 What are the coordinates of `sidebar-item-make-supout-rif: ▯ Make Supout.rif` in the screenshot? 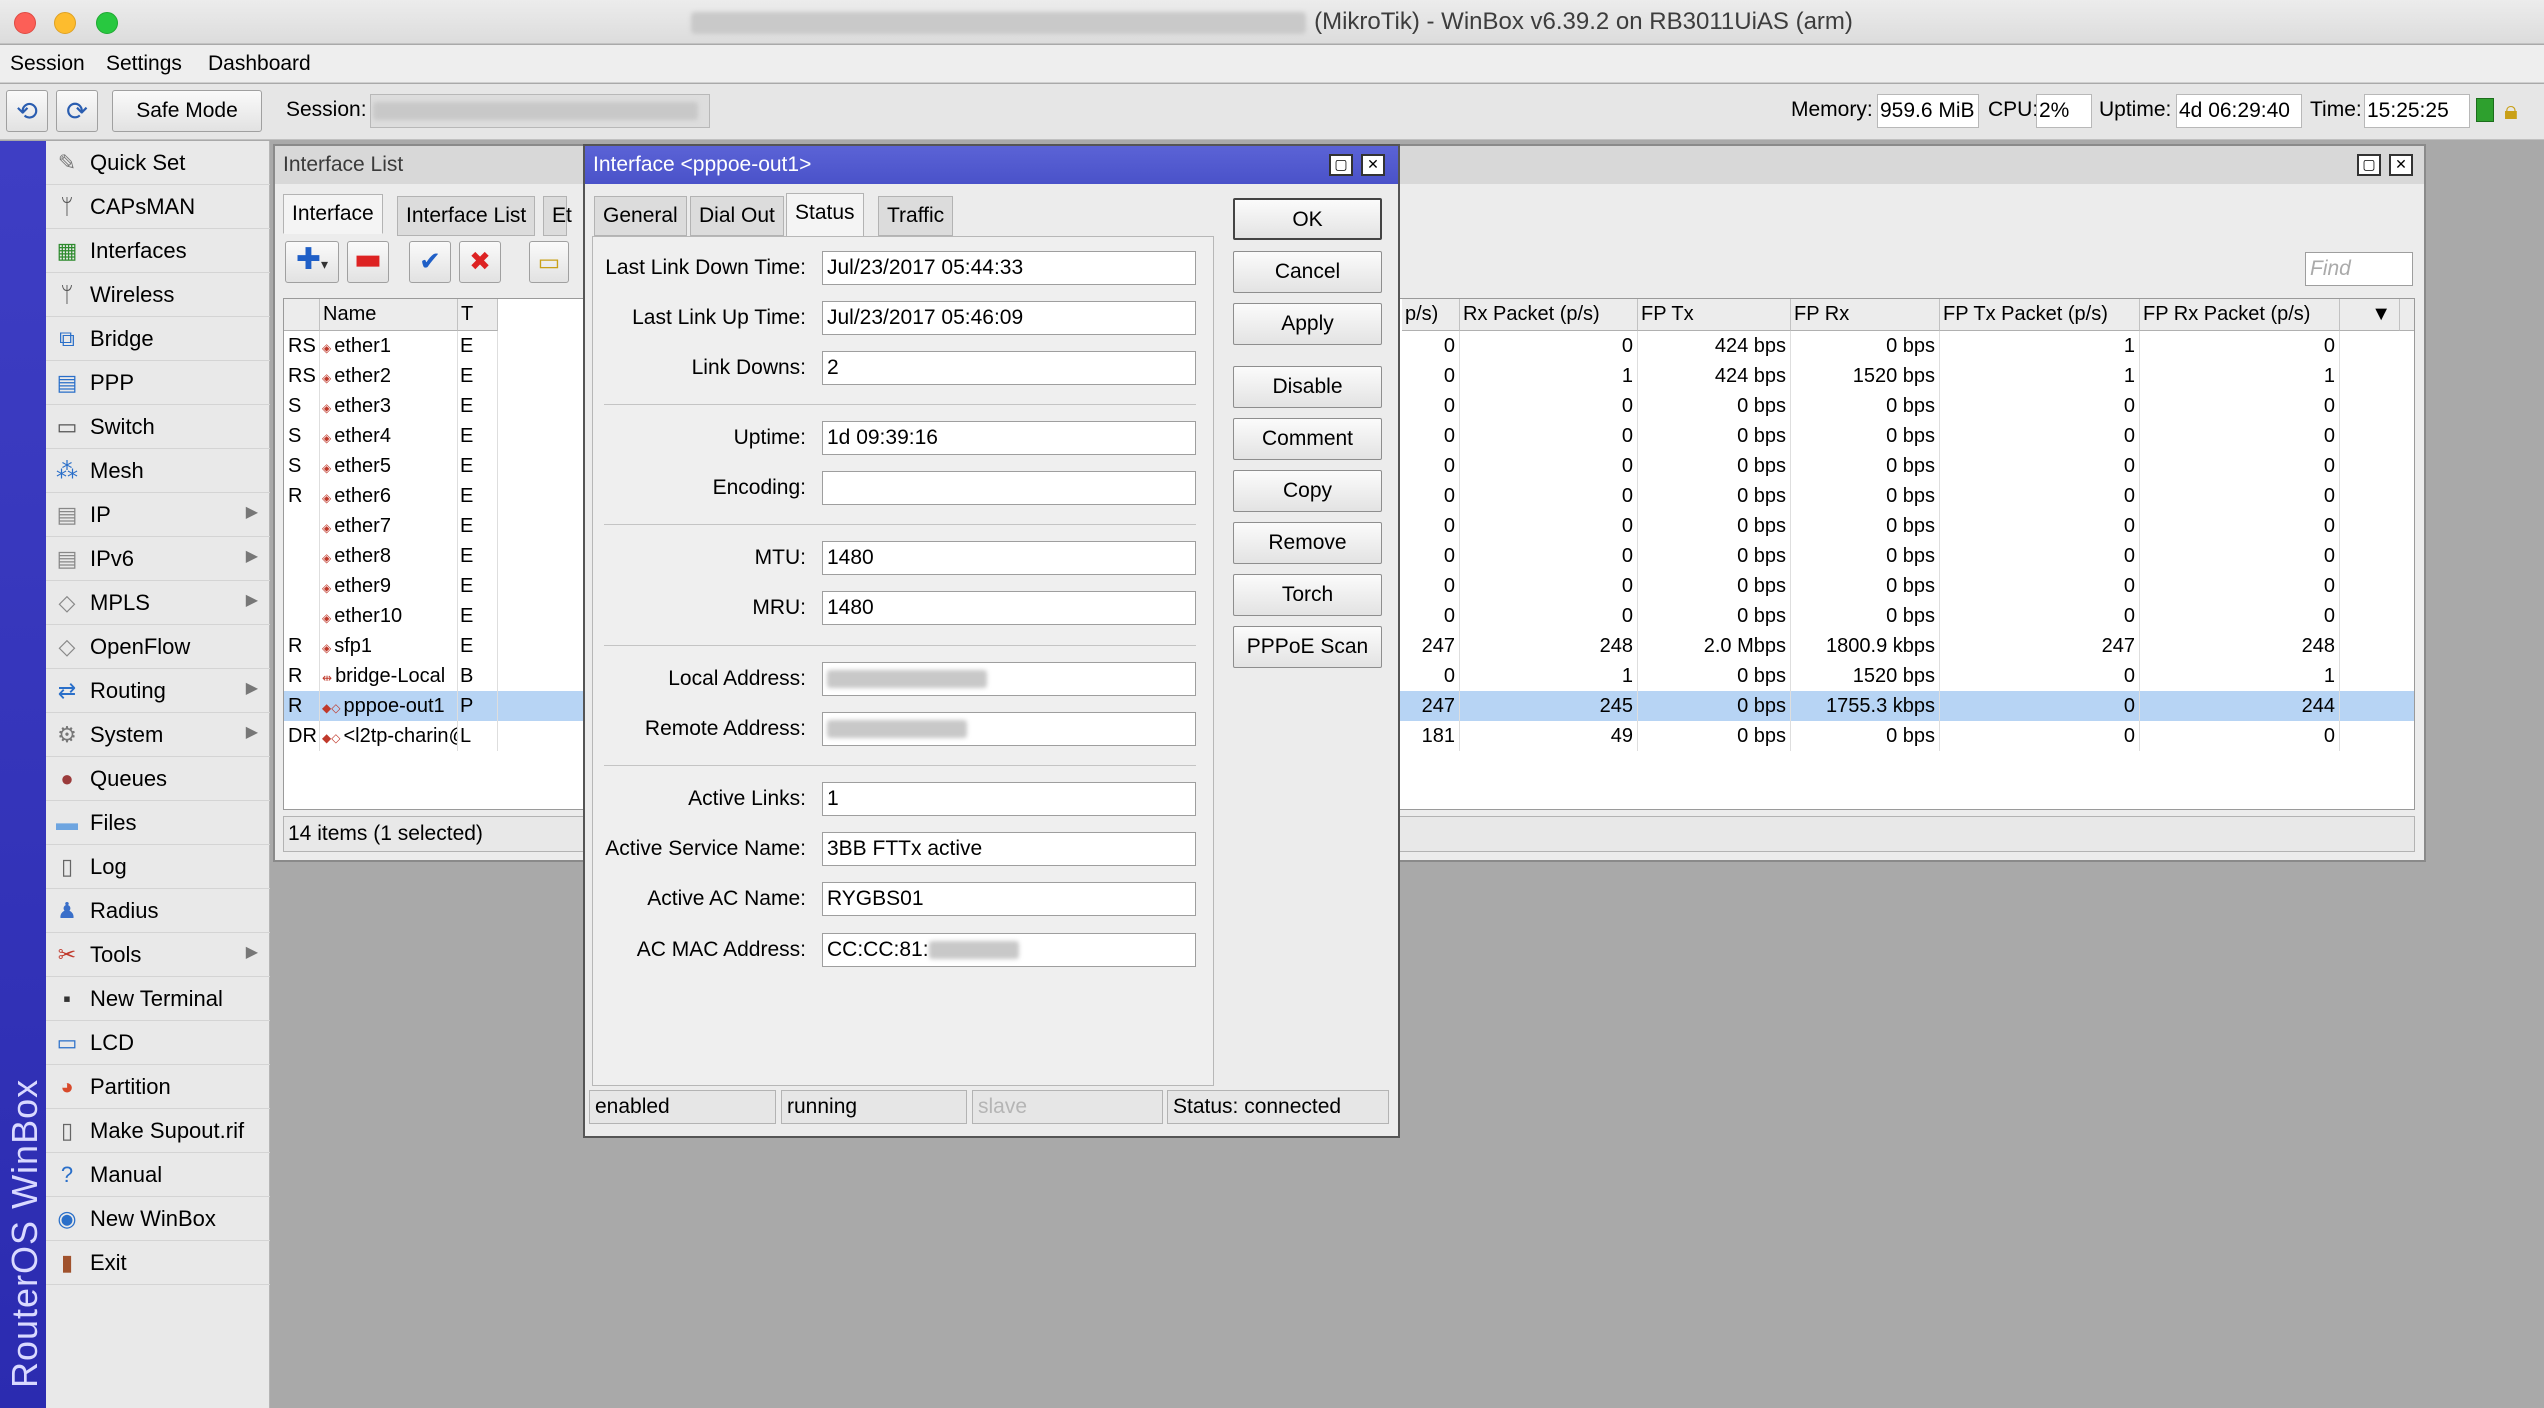 It's located at (158, 1131).